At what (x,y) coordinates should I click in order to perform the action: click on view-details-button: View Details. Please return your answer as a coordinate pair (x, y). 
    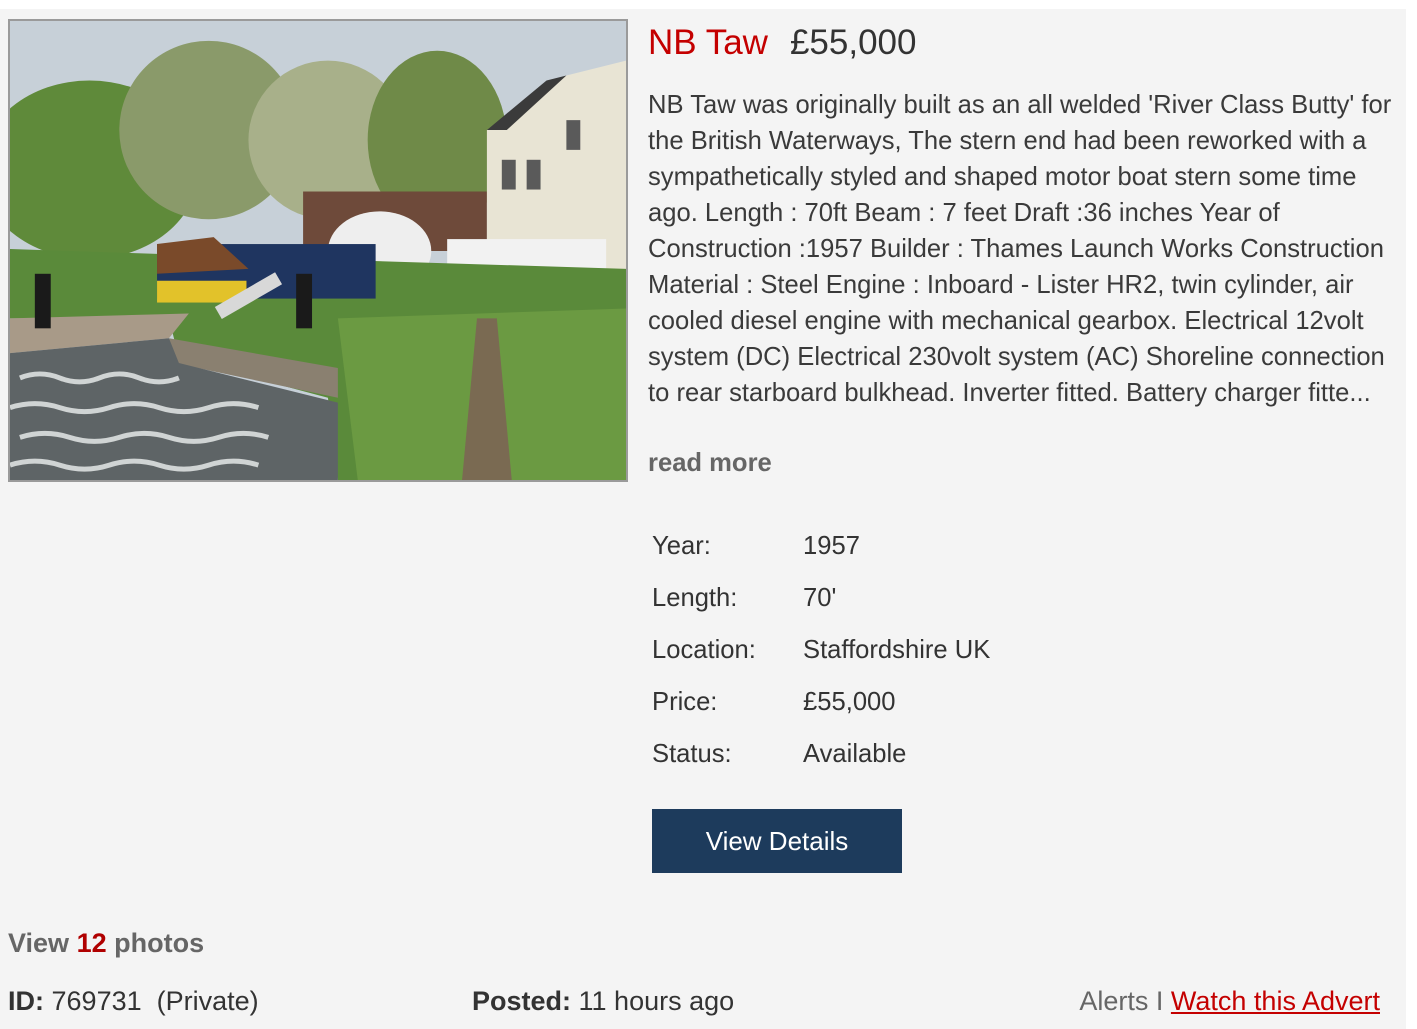
    Looking at the image, I should click on (777, 841).